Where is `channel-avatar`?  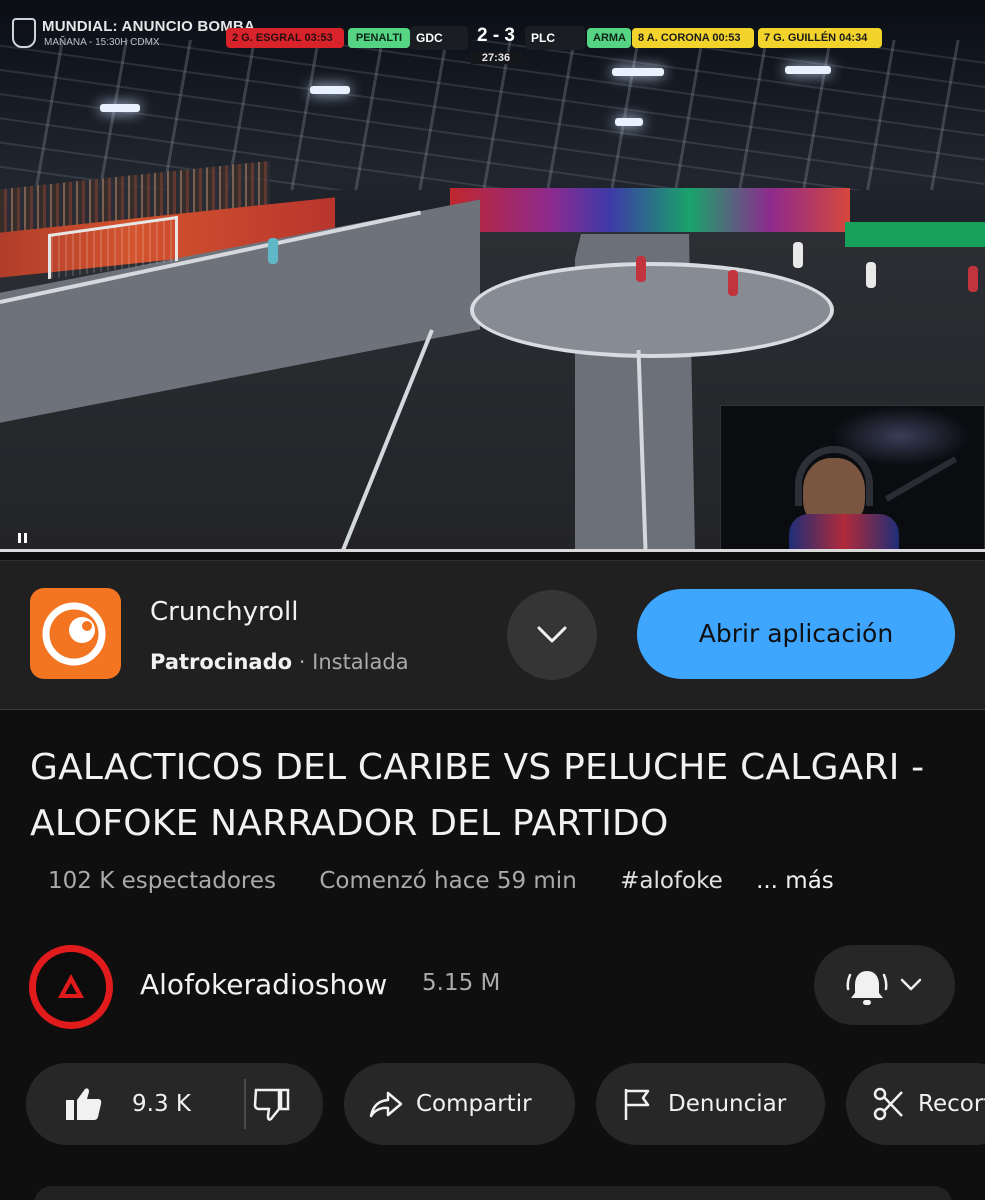
channel-avatar is located at coordinates (71, 987).